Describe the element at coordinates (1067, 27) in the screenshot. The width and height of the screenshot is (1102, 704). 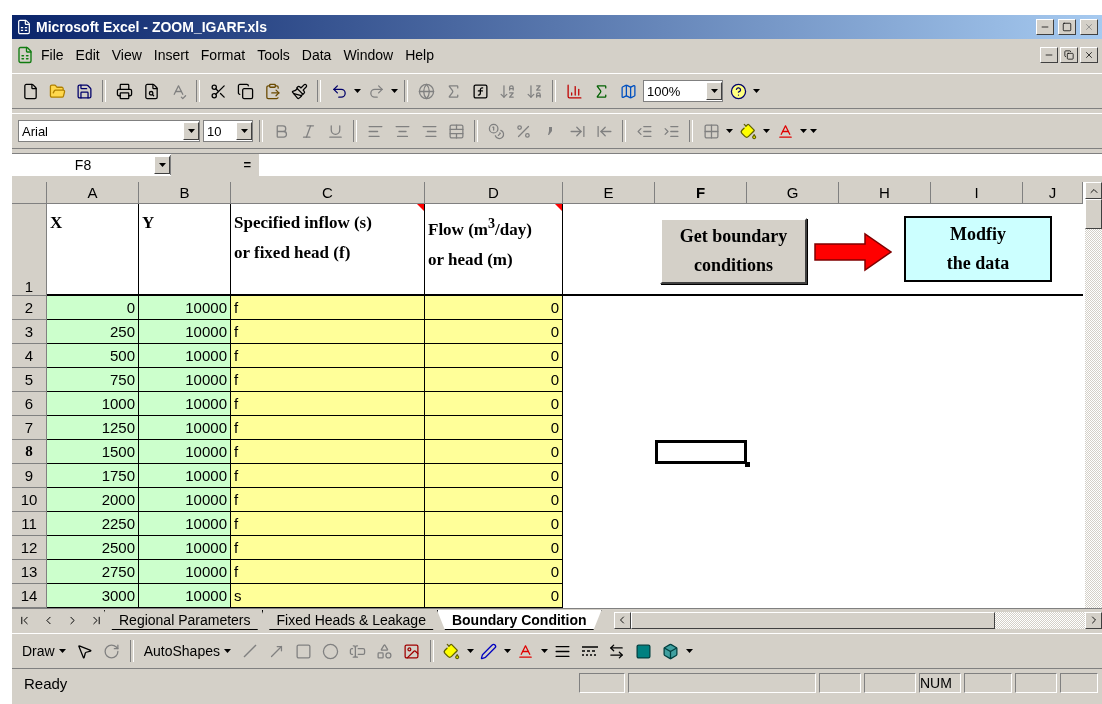
I see `maximize-button` at that location.